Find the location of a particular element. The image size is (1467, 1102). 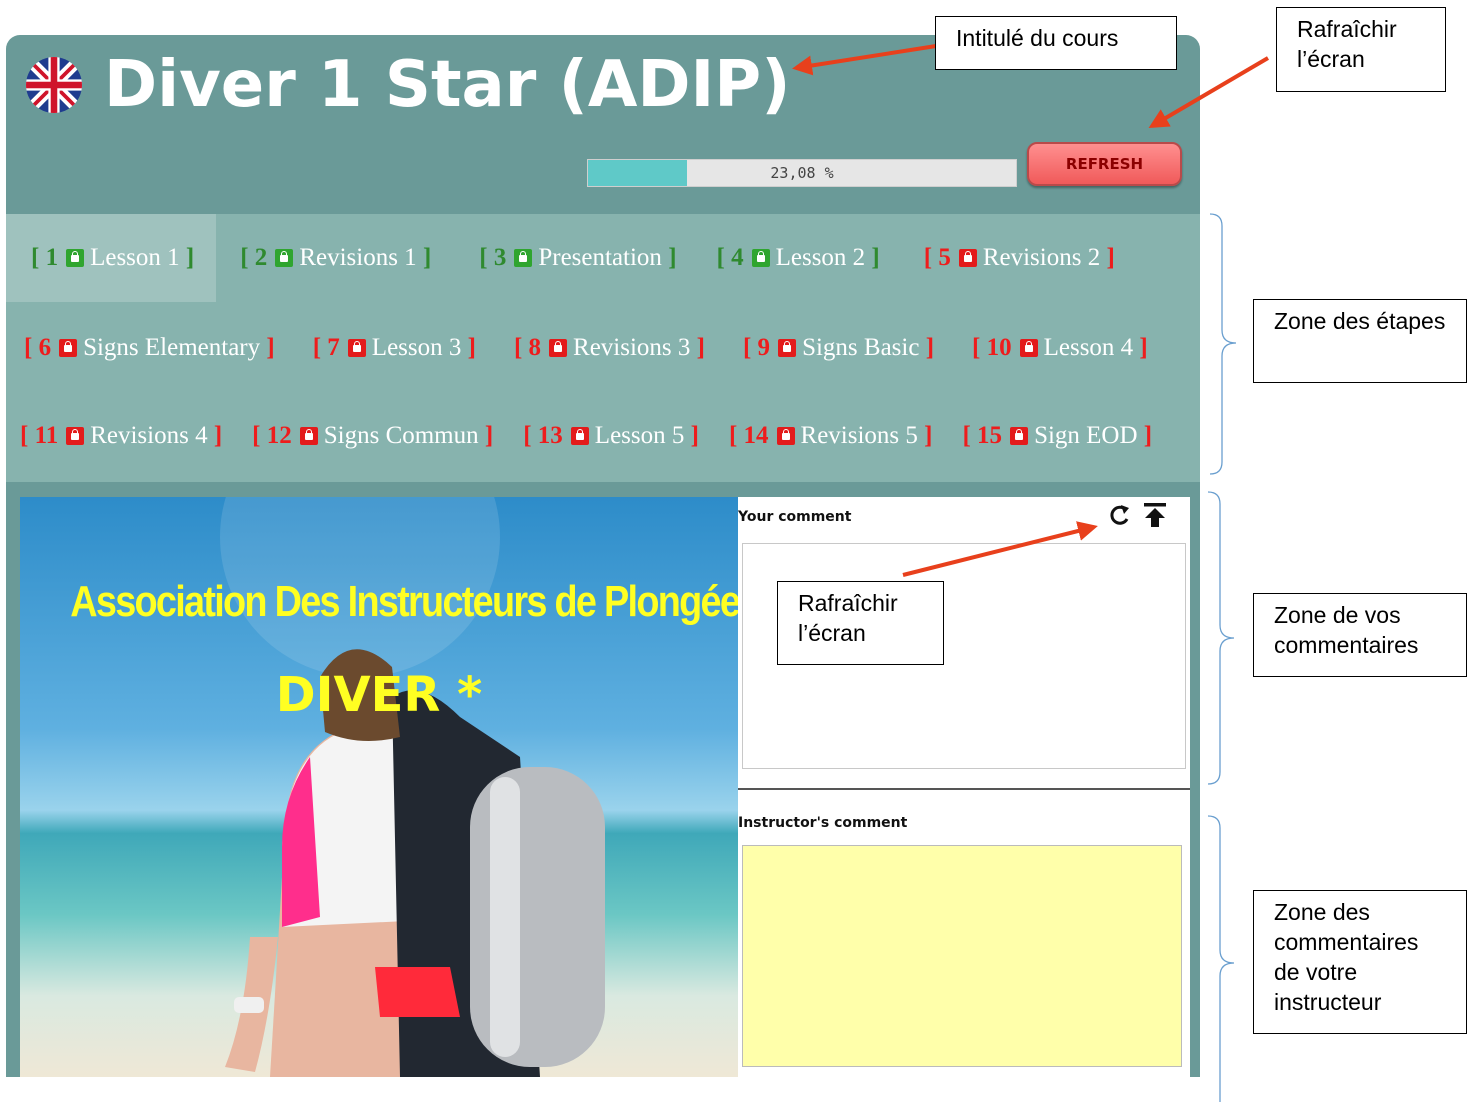

step-4: [ 4 Lesson 2 ] is located at coordinates (798, 258).